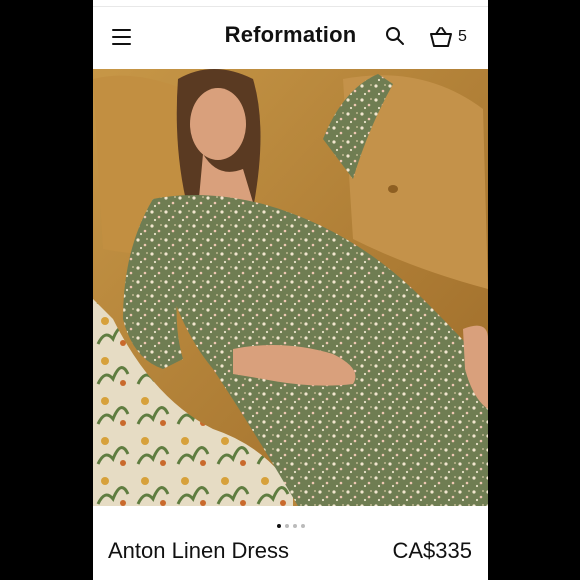 This screenshot has height=580, width=580. What do you see at coordinates (290, 521) in the screenshot?
I see `image-pagination` at bounding box center [290, 521].